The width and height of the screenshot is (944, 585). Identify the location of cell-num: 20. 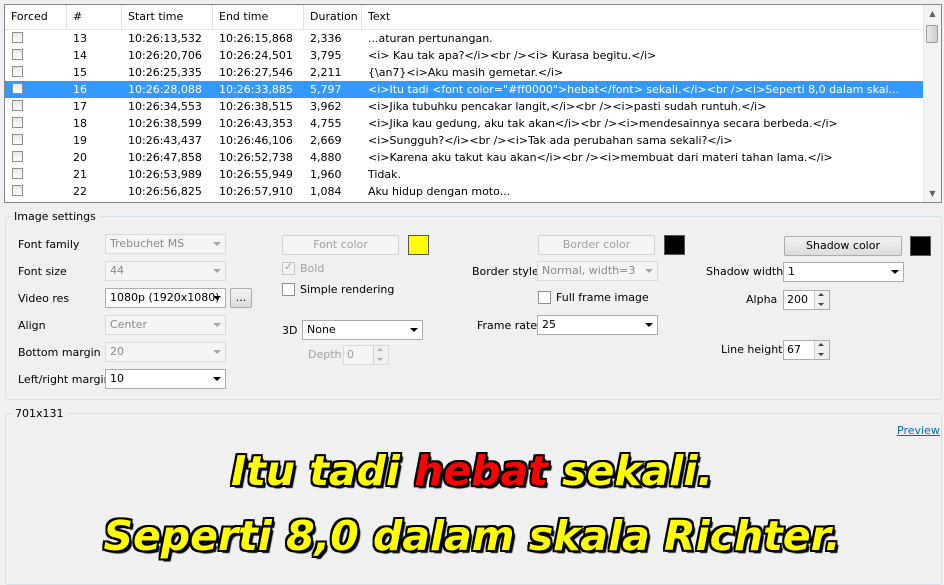
(80, 157).